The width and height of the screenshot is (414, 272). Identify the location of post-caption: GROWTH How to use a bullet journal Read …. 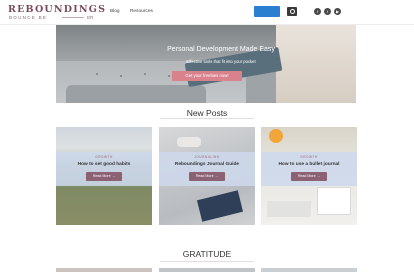
(309, 169).